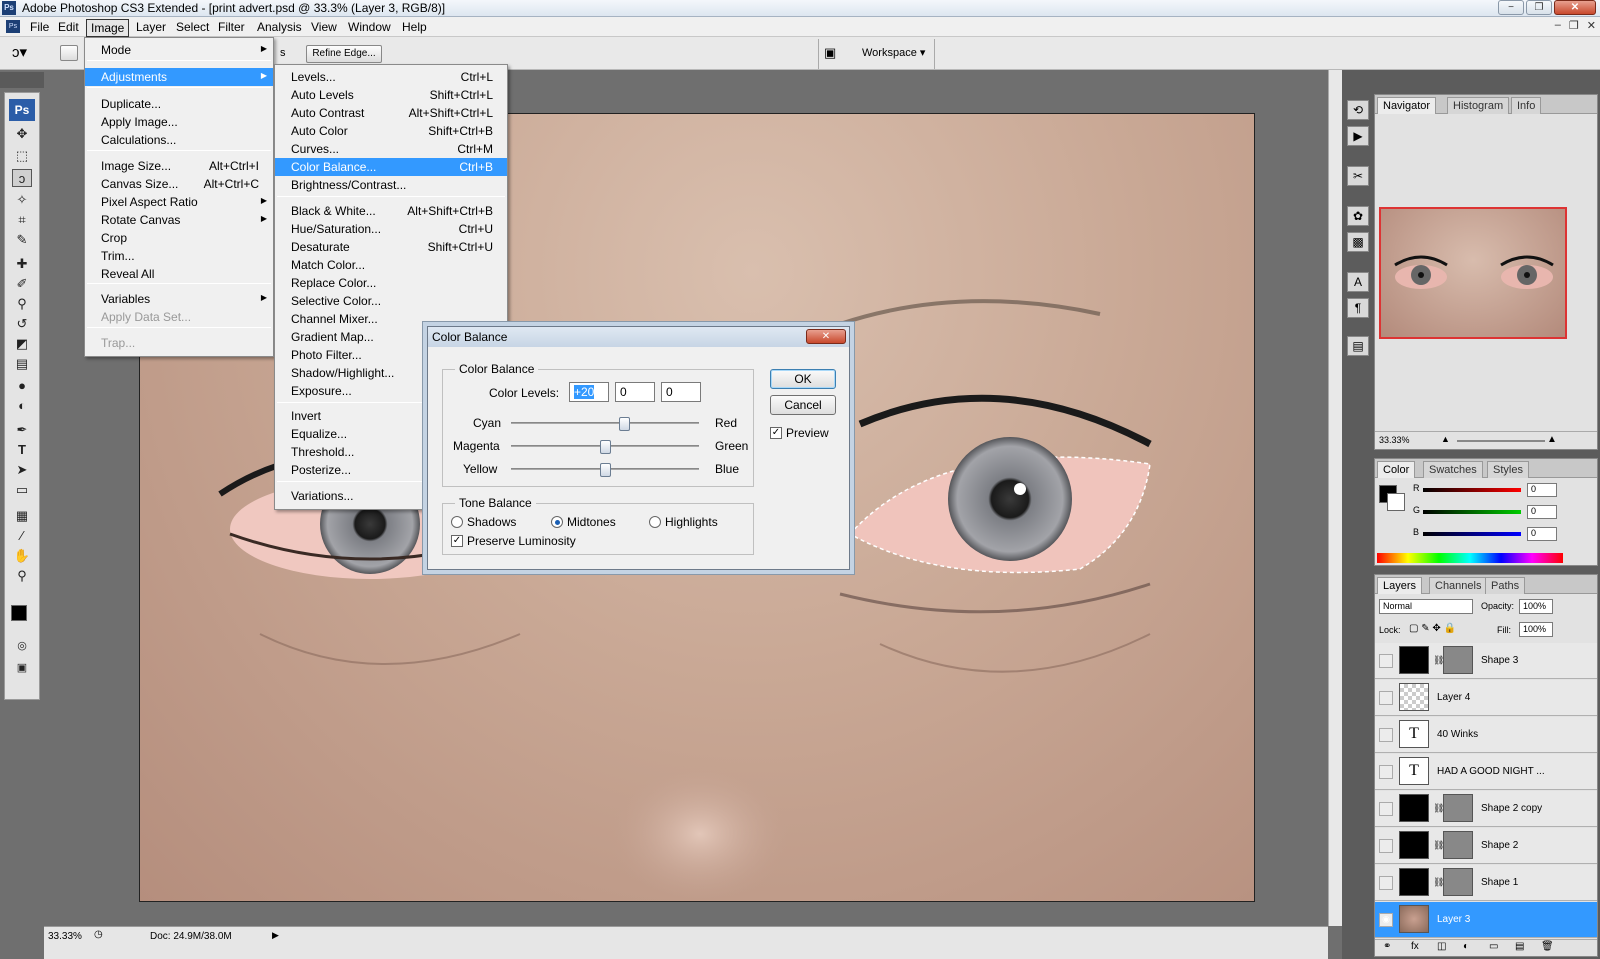  What do you see at coordinates (391, 113) in the screenshot?
I see `adjust-menu-item-auto-contrast: Auto Contrast Alt+Shift+Ctrl+L` at bounding box center [391, 113].